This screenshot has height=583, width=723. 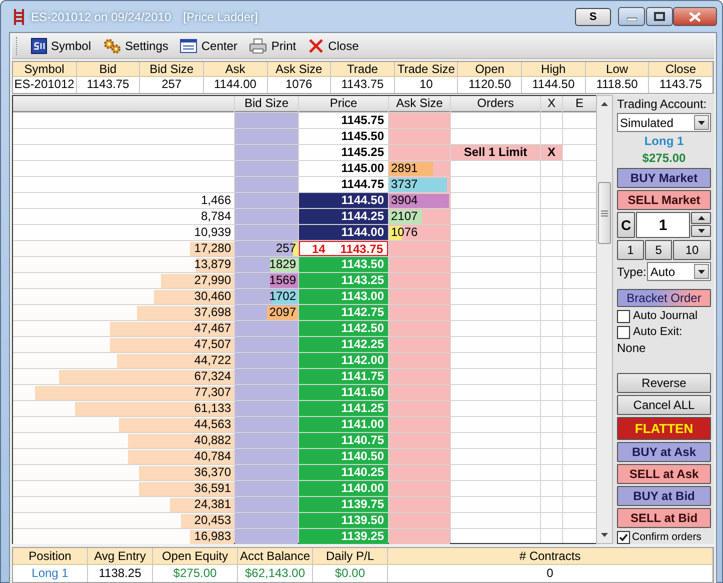 I want to click on scroll-up-icon, so click(x=604, y=104).